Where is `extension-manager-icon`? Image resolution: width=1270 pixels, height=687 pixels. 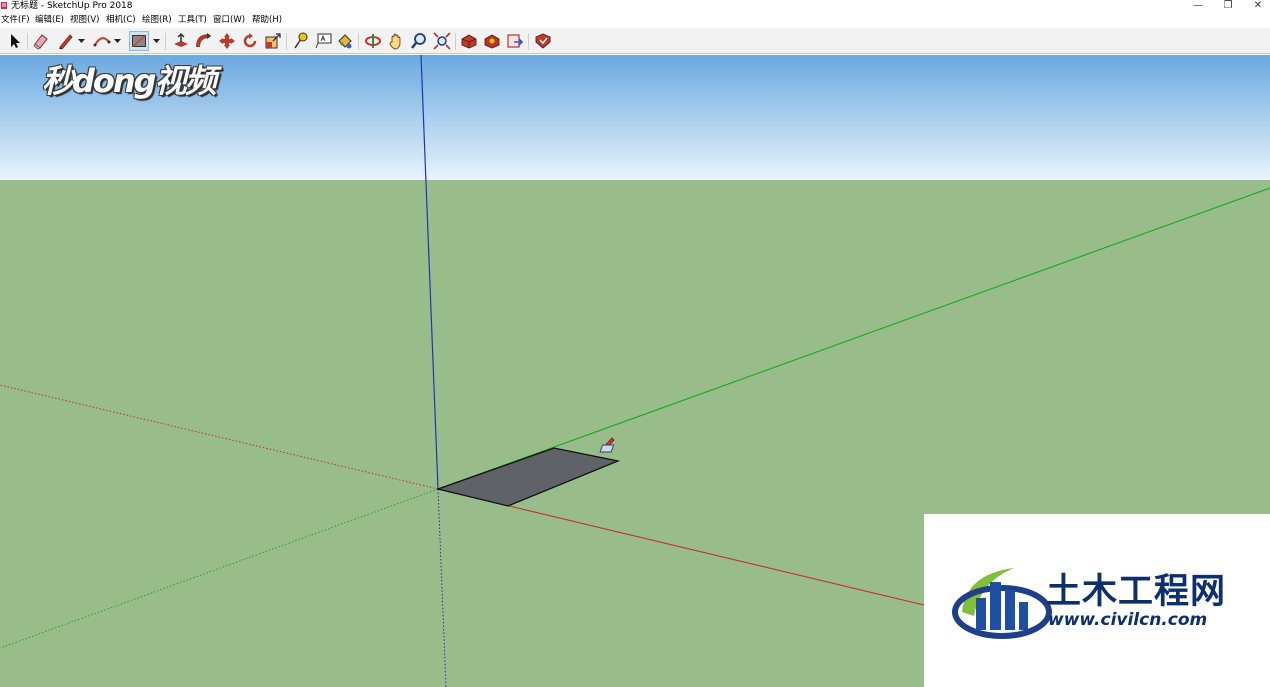 extension-manager-icon is located at coordinates (543, 41).